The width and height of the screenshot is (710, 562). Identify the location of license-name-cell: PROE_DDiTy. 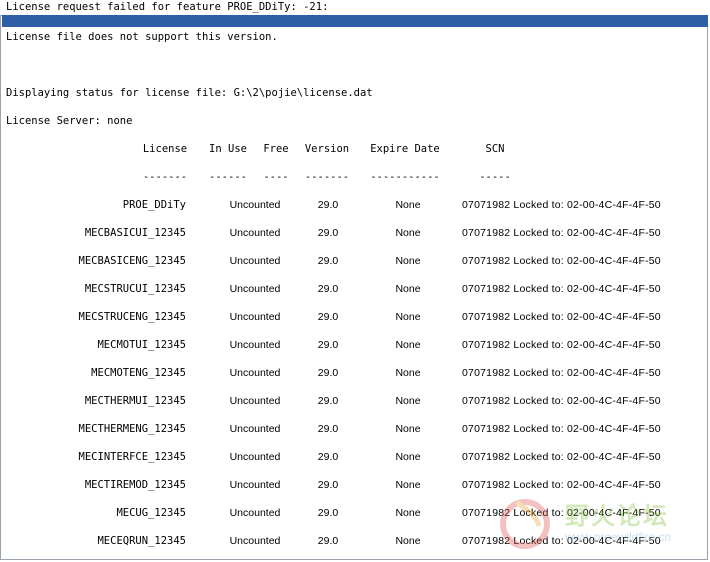
(154, 205).